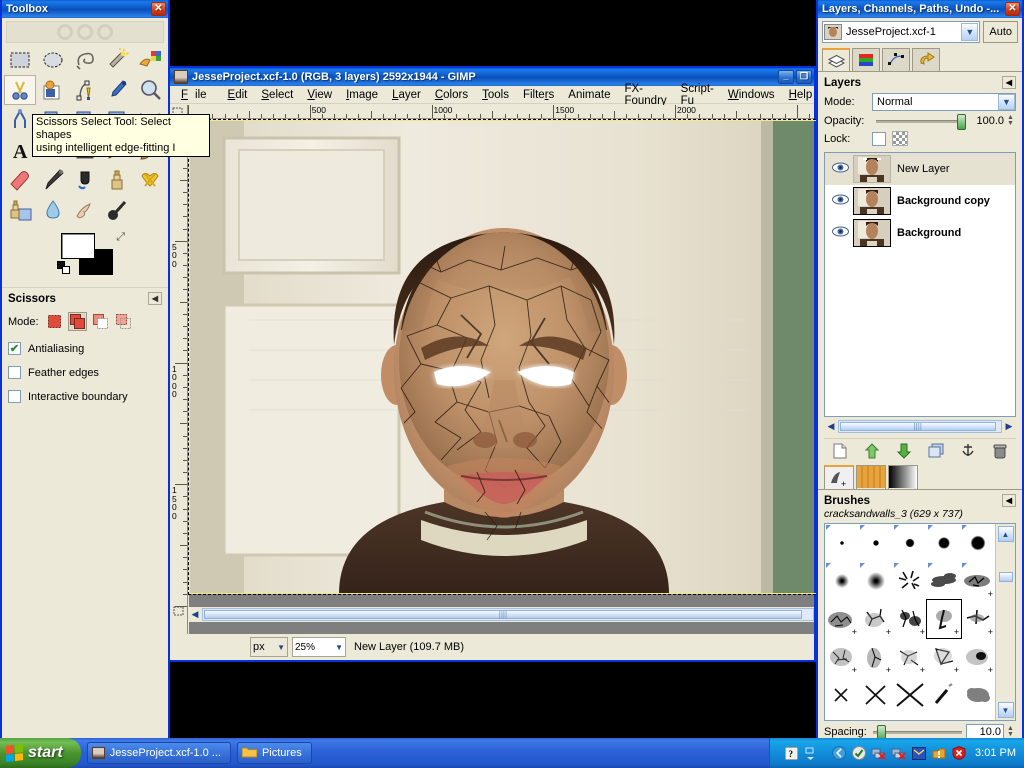 The width and height of the screenshot is (1024, 768). I want to click on spacing-slider, so click(917, 732).